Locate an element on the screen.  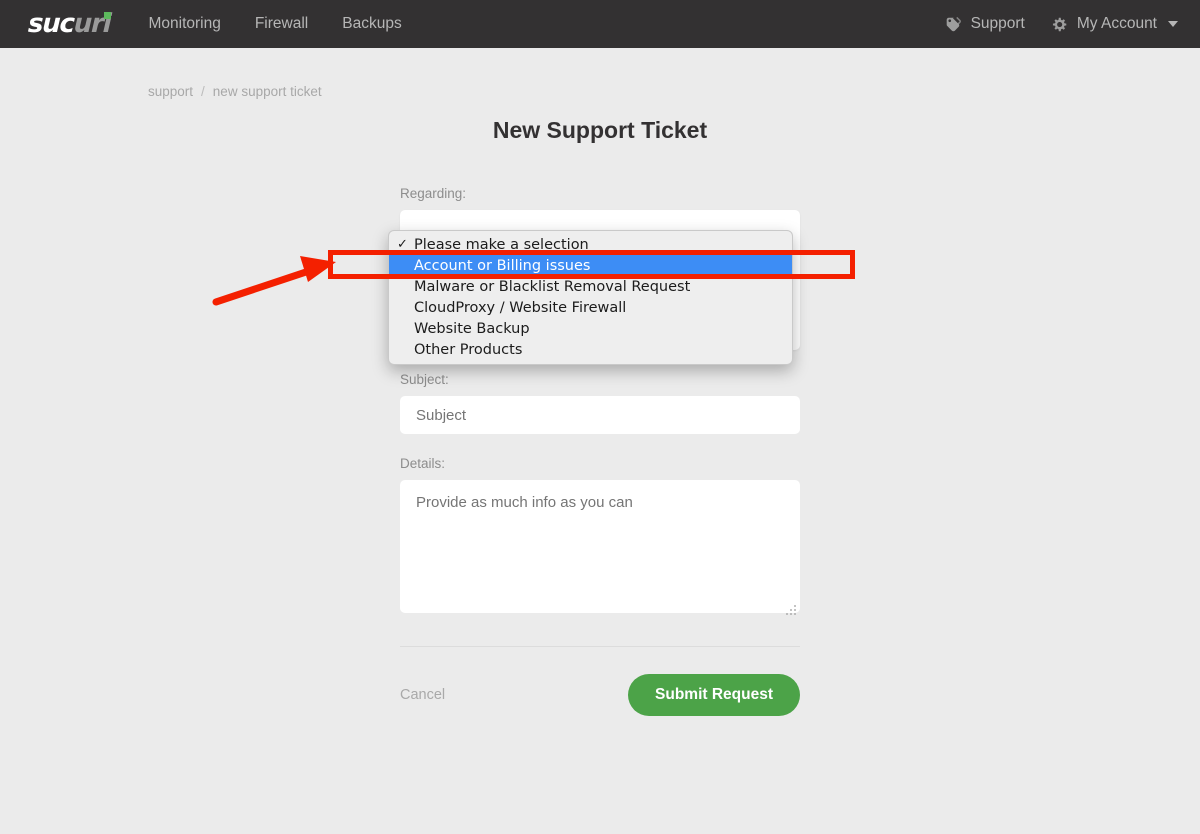
dropdown-option-please-make-a-selection: ✓ Please make a selection is located at coordinates (590, 244).